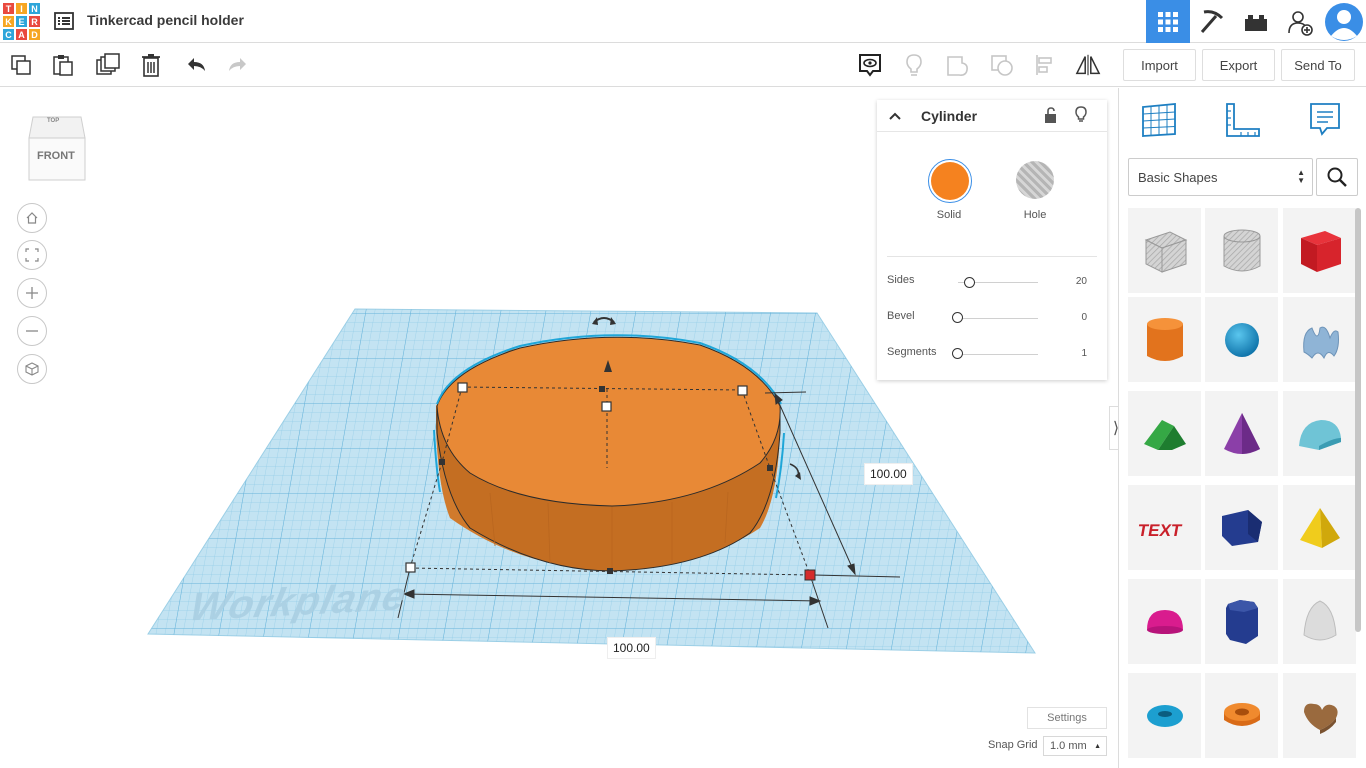 The width and height of the screenshot is (1366, 768). I want to click on collapse-chevron-icon, so click(895, 116).